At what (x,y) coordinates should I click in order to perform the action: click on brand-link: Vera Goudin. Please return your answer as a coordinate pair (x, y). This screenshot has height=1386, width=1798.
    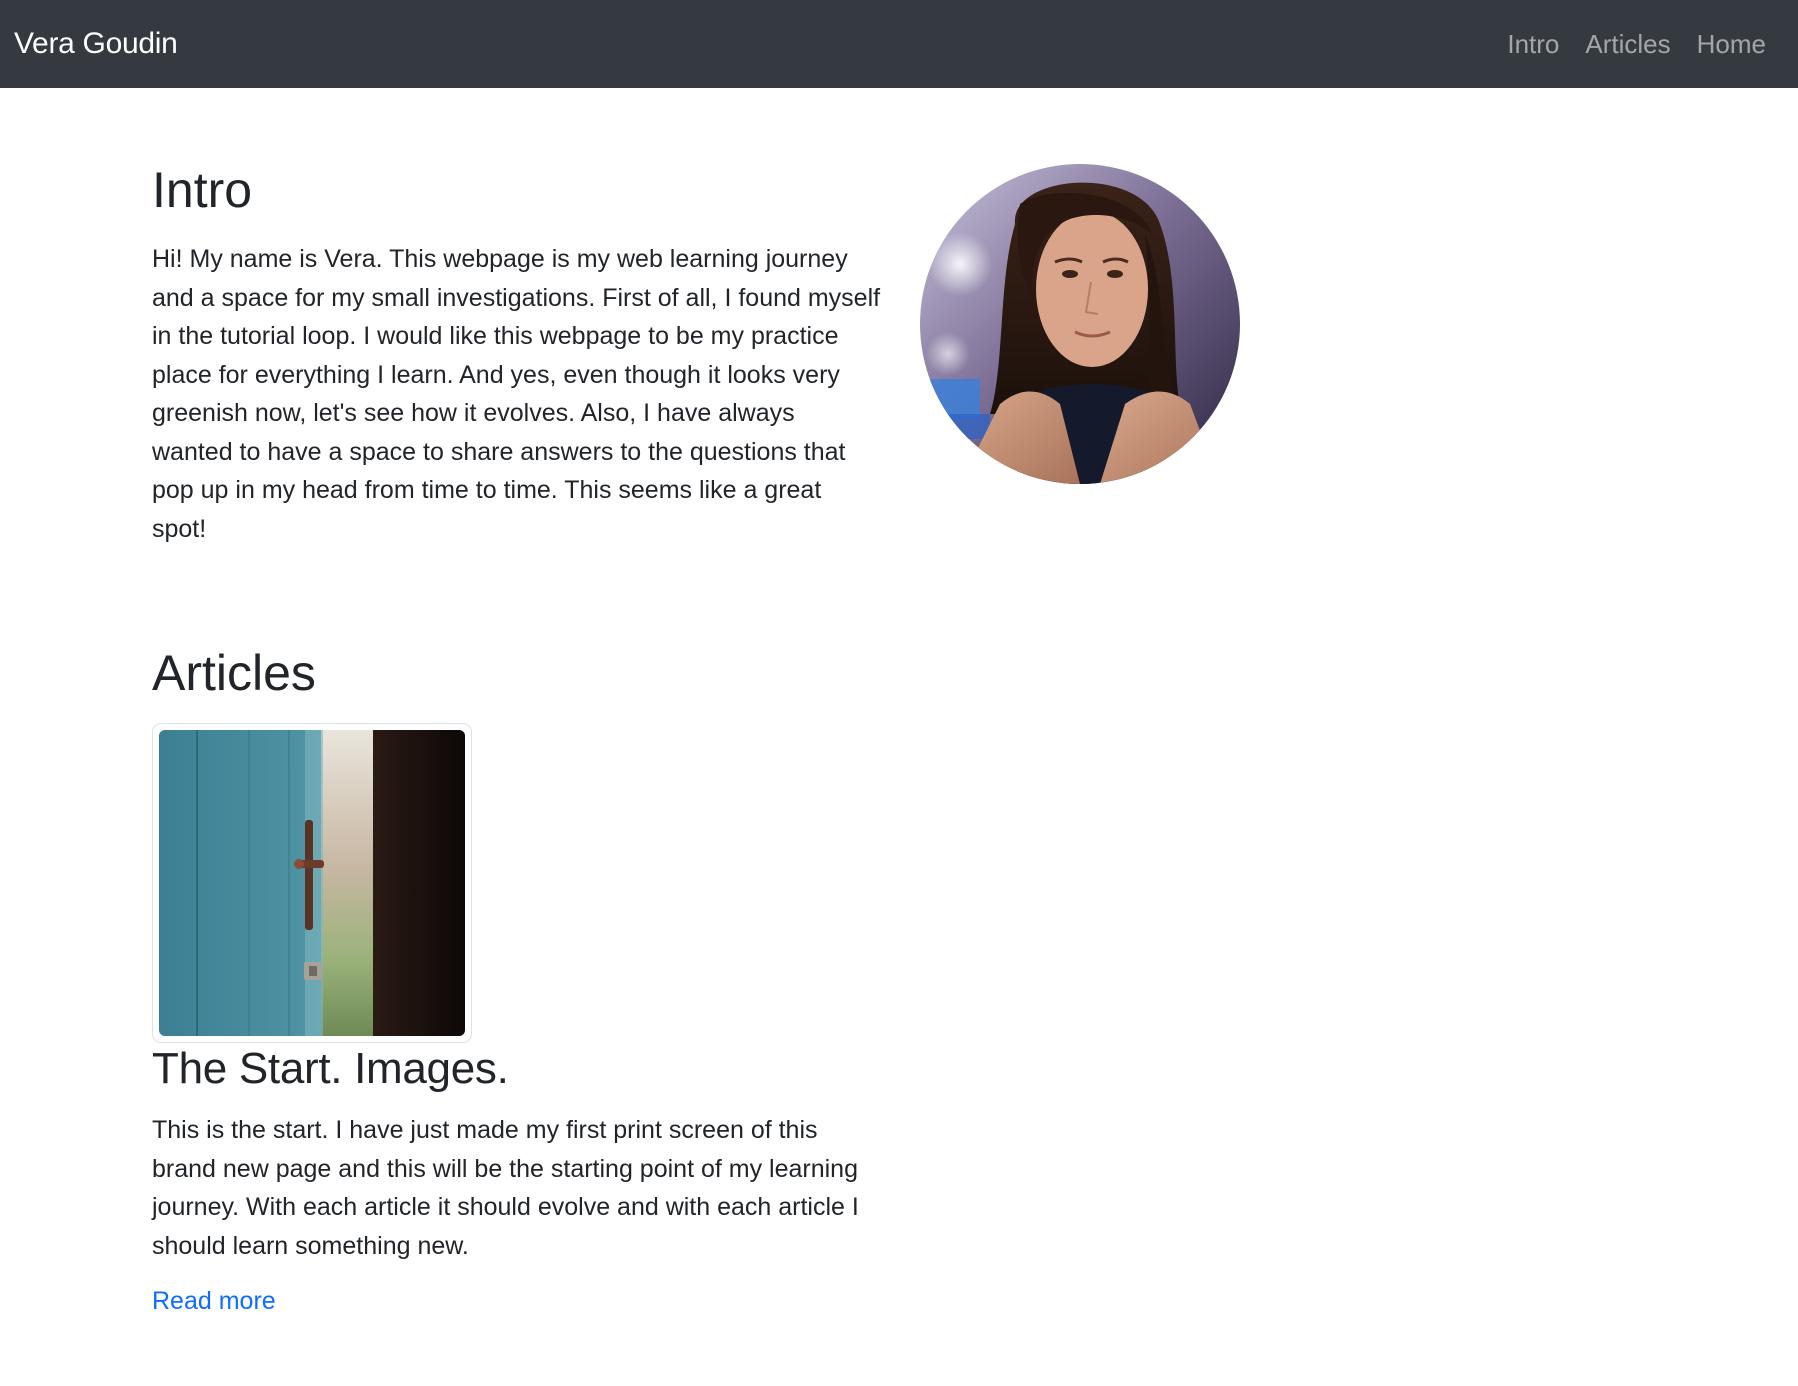
    Looking at the image, I should click on (96, 44).